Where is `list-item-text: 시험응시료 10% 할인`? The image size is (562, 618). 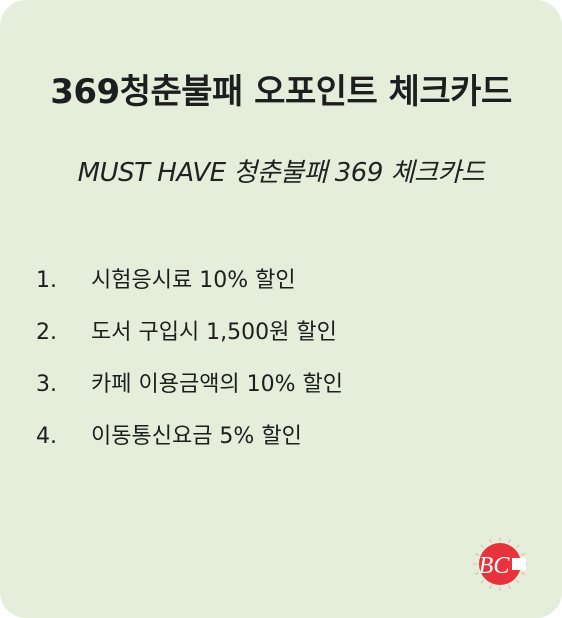
list-item-text: 시험응시료 10% 할인 is located at coordinates (193, 280).